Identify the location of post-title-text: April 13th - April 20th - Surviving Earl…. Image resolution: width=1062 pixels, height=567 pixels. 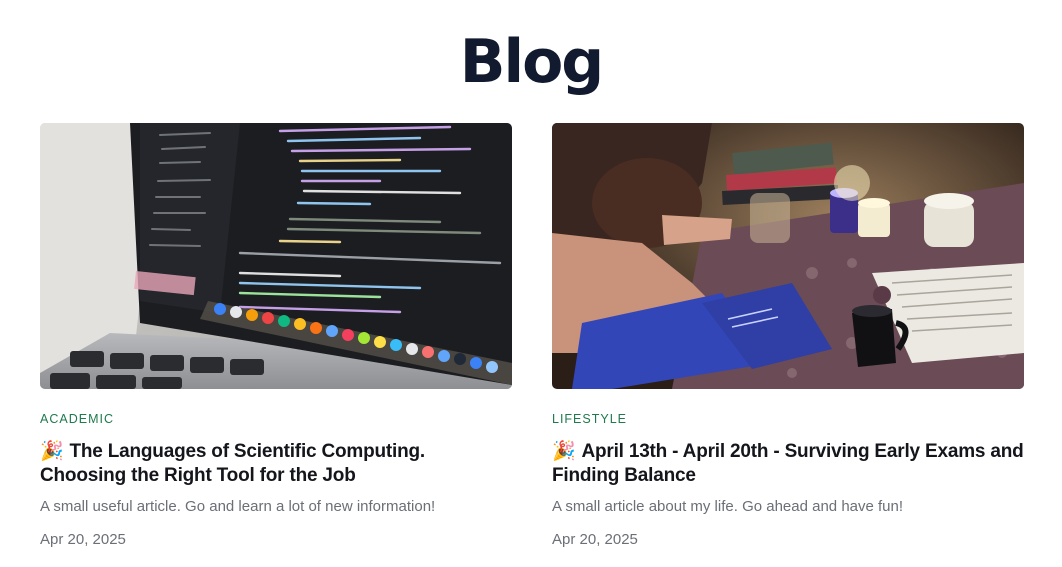
(788, 463).